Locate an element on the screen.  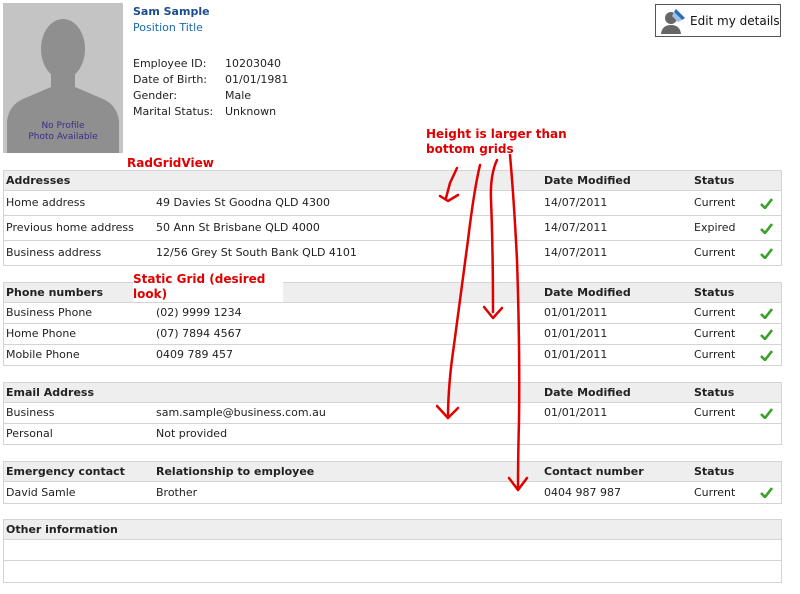
address-type: Business address is located at coordinates (54, 252).